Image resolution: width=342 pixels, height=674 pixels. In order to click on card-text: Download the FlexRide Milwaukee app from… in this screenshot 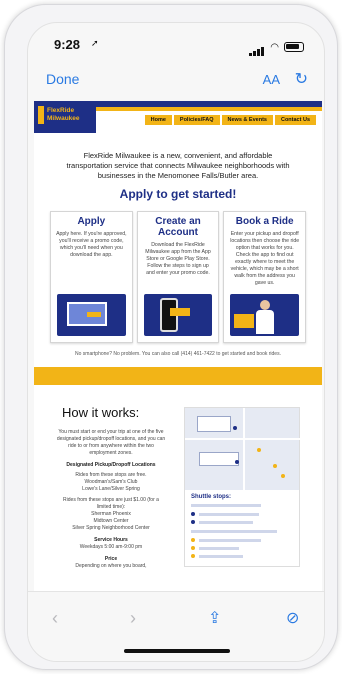, I will do `click(178, 259)`.